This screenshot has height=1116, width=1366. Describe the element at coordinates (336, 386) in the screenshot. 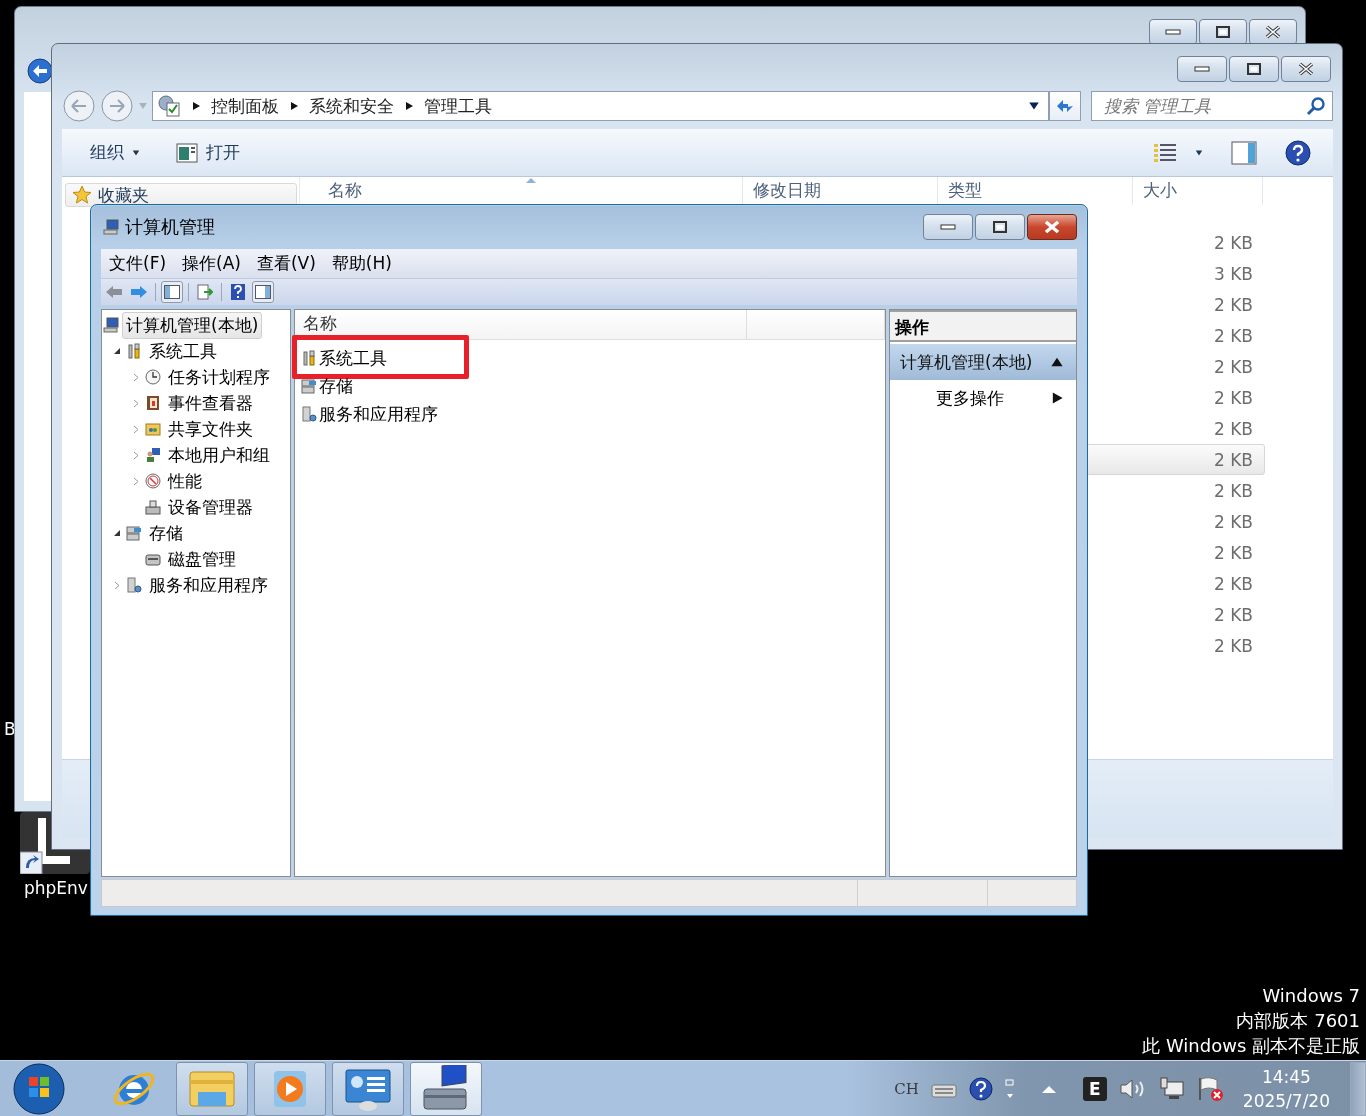

I see `list-item: 存储` at that location.